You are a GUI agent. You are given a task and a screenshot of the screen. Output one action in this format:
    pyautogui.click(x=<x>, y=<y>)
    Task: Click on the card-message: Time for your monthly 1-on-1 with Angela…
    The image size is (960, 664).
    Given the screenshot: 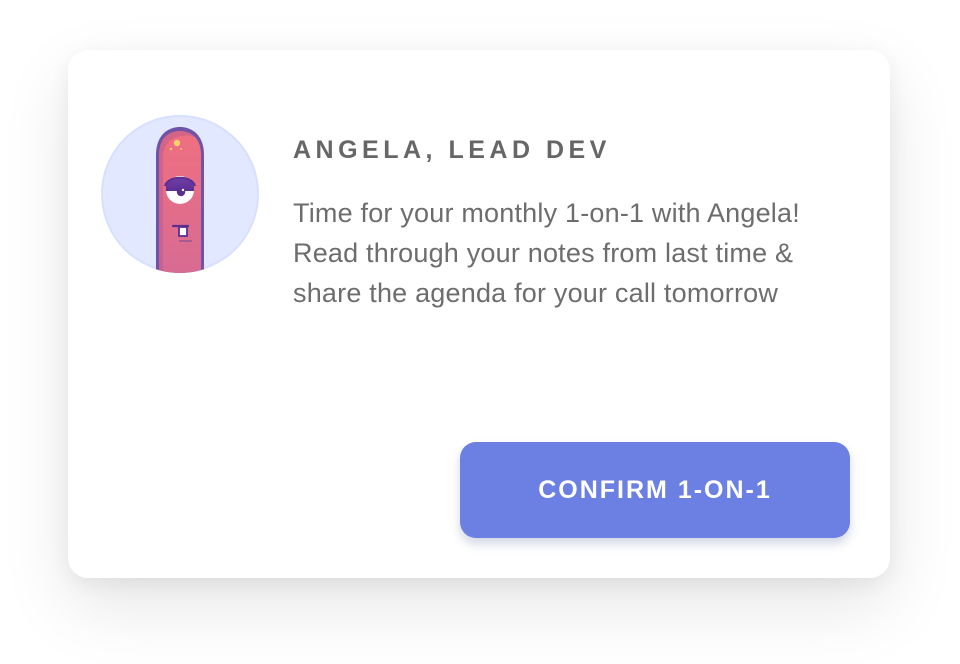 What is the action you would take?
    pyautogui.click(x=546, y=253)
    